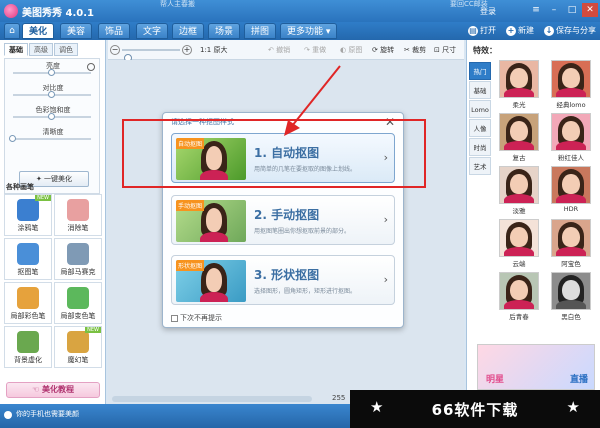  What do you see at coordinates (495, 380) in the screenshot?
I see `ad-text-1: 明星` at bounding box center [495, 380].